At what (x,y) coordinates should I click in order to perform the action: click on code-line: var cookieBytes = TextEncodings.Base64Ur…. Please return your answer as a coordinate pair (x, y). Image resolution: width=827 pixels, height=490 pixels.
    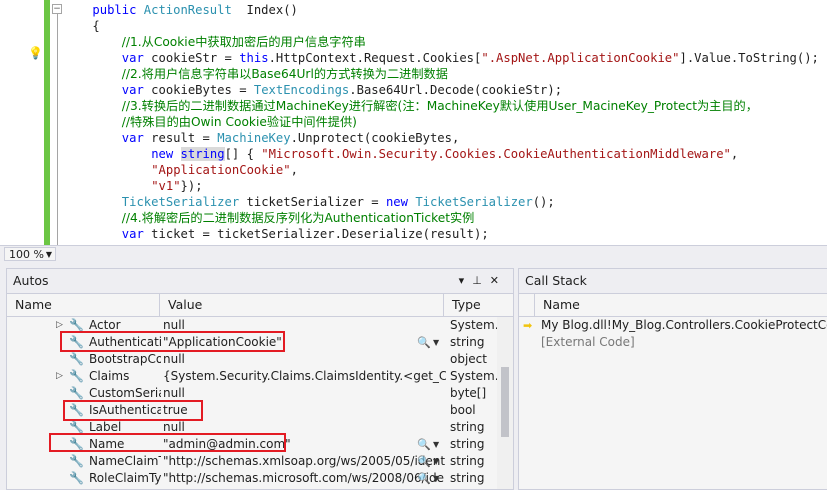
    Looking at the image, I should click on (459, 90).